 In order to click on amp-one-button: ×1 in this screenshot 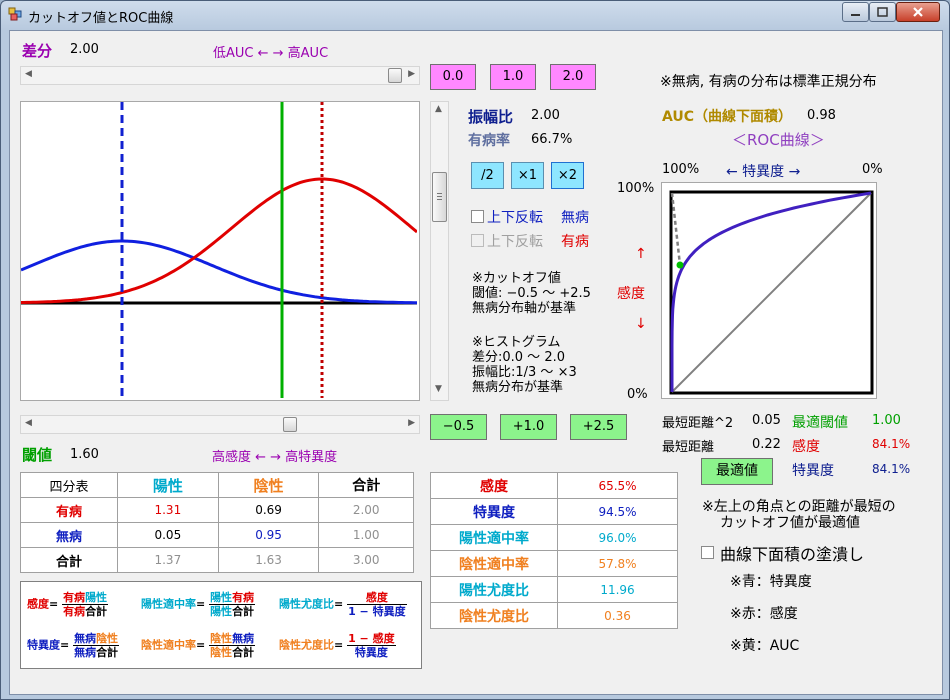, I will do `click(527, 175)`.